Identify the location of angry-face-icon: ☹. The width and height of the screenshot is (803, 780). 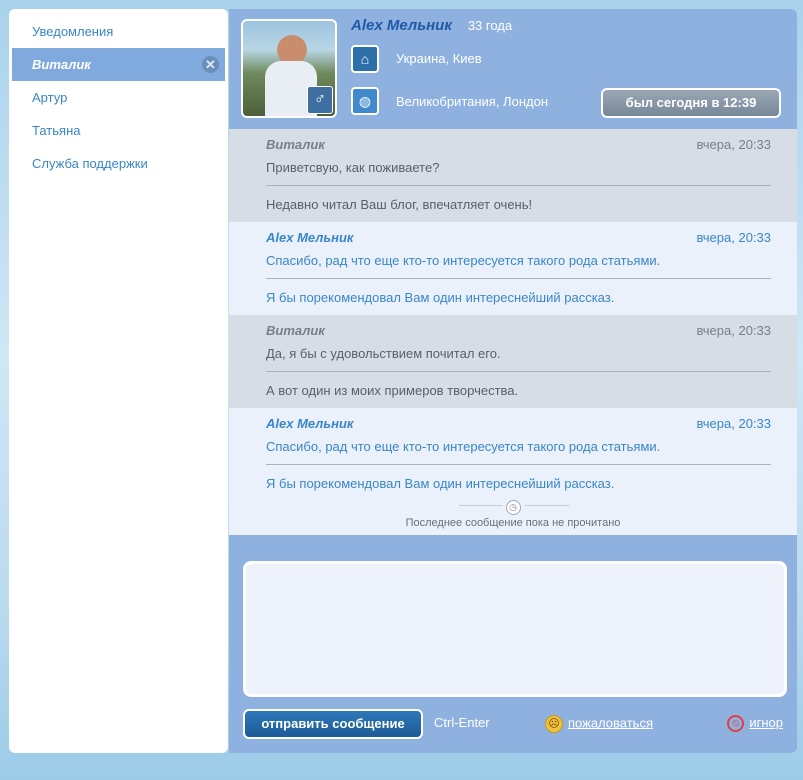
(554, 724).